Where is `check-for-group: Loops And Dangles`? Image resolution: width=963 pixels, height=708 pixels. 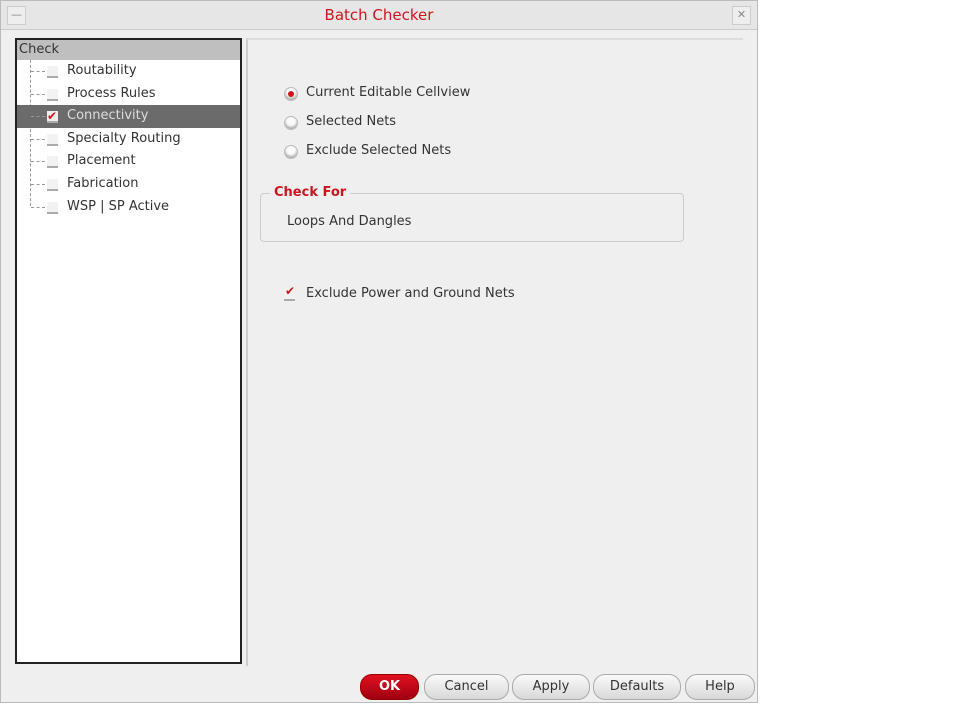 check-for-group: Loops And Dangles is located at coordinates (472, 217).